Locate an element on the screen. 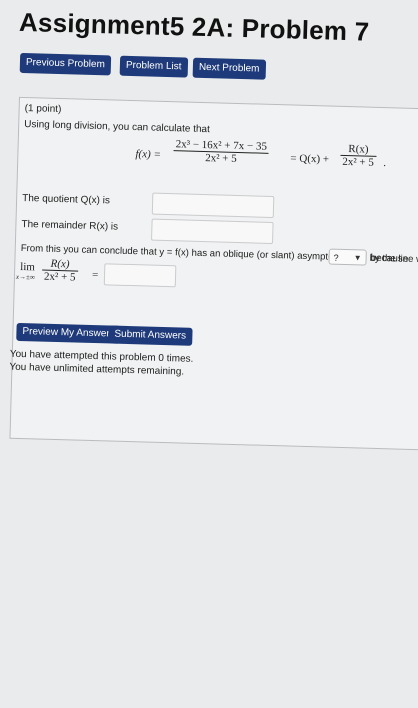  f-label: f(x) = is located at coordinates (148, 154).